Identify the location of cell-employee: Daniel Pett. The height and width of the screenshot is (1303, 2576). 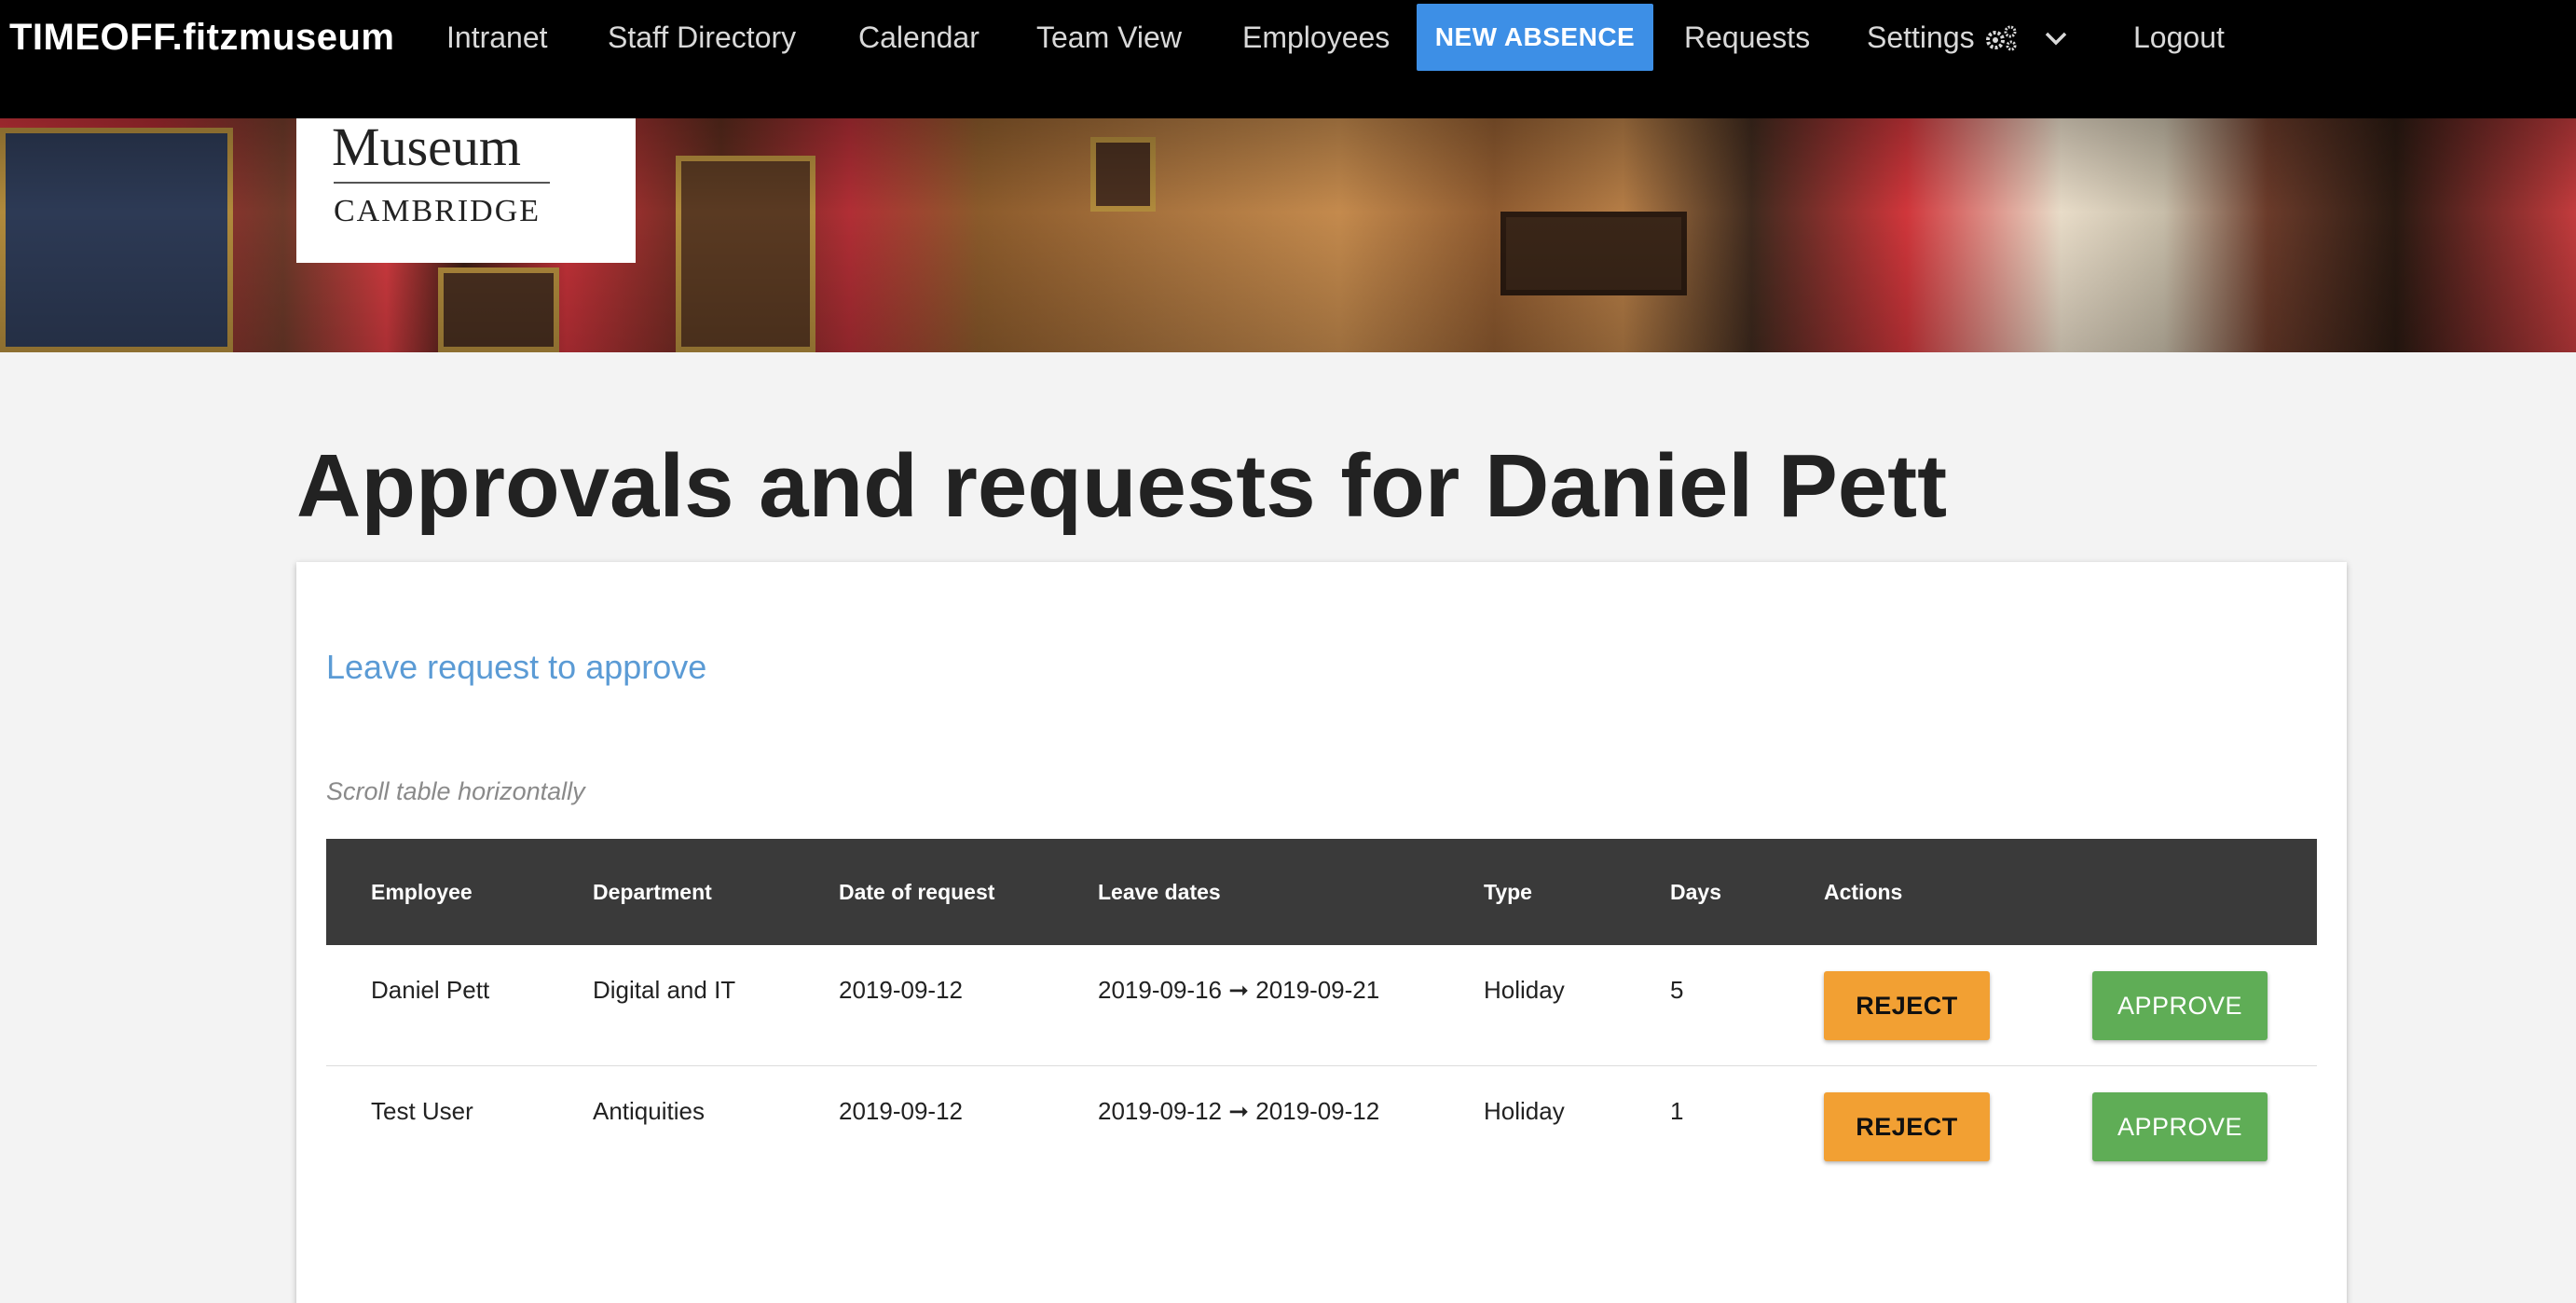
(430, 990).